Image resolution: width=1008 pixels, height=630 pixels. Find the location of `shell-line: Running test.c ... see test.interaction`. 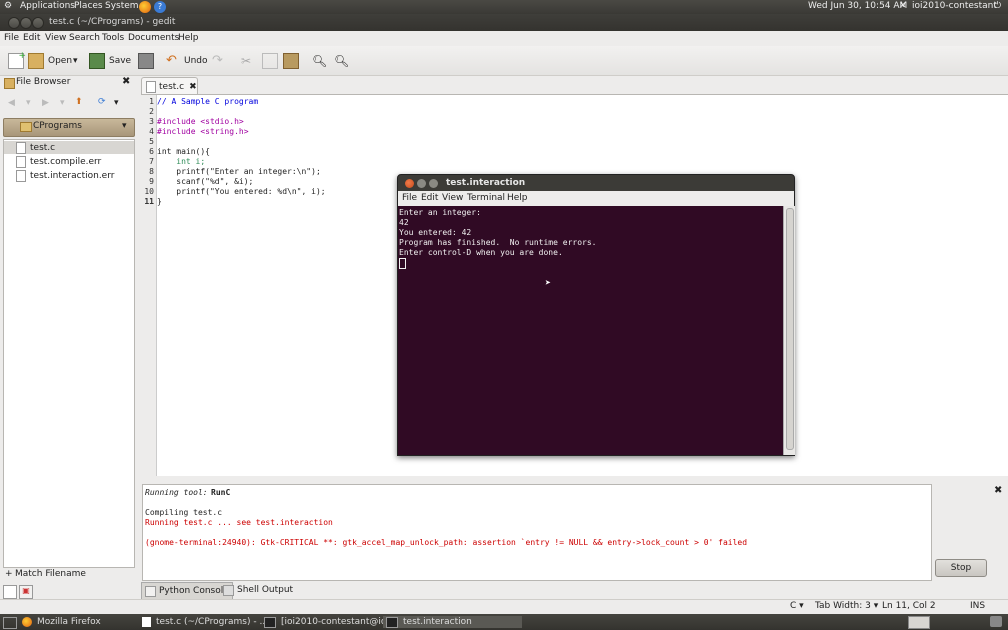

shell-line: Running test.c ... see test.interaction is located at coordinates (239, 522).